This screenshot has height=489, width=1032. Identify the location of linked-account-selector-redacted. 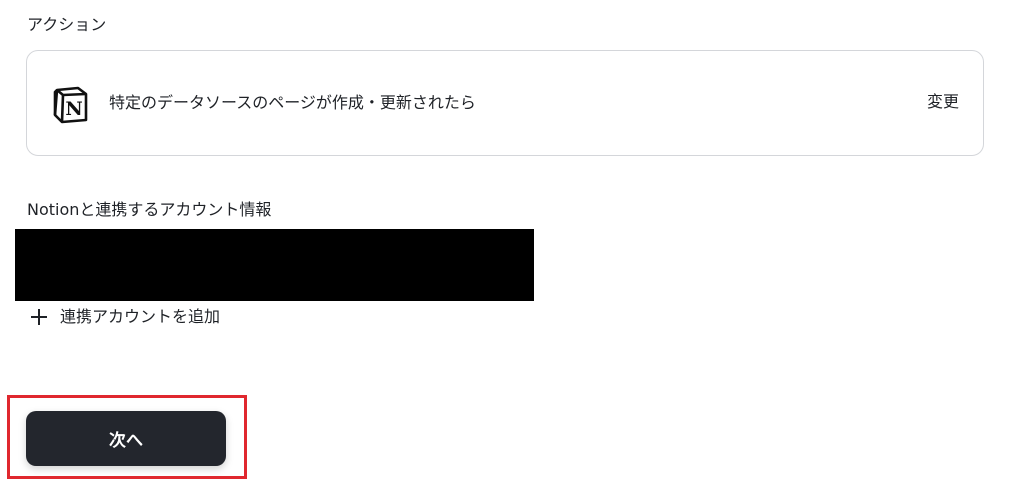
(274, 265).